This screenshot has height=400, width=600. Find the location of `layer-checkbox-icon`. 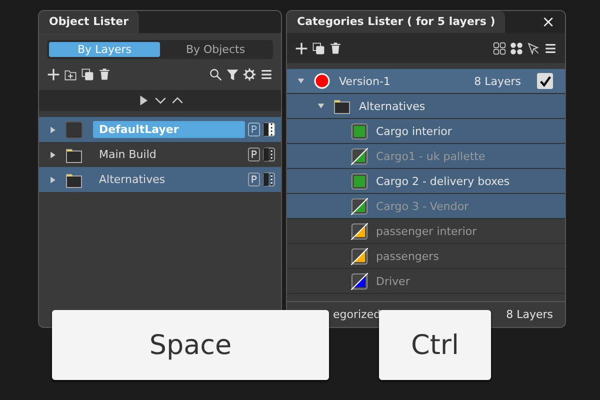

layer-checkbox-icon is located at coordinates (74, 129).